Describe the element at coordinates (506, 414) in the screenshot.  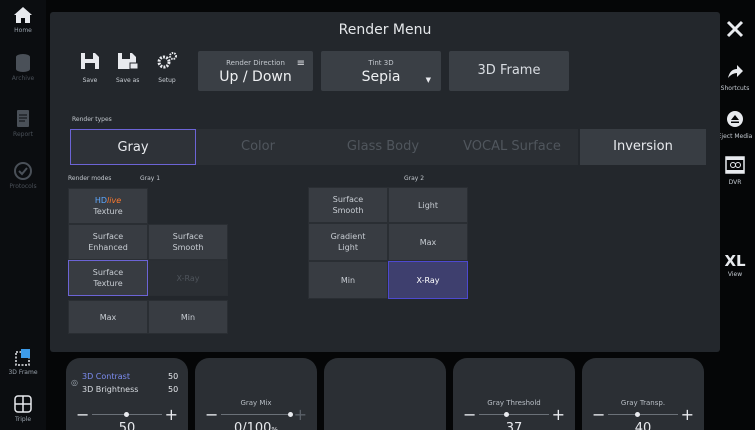
I see `gray-threshold-slider-handle` at that location.